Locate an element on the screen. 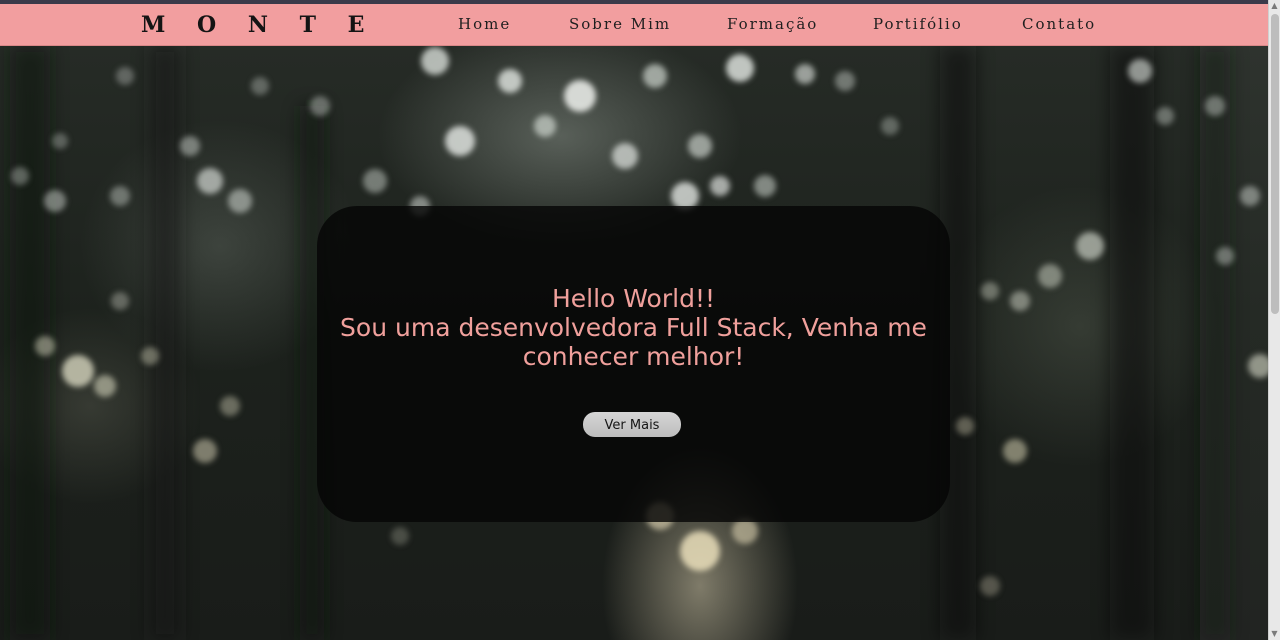  nav-link-portifolio: Portifólio is located at coordinates (918, 24).